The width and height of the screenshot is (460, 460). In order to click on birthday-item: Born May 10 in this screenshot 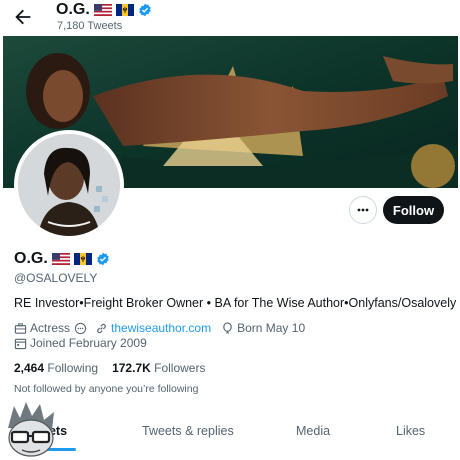, I will do `click(263, 328)`.